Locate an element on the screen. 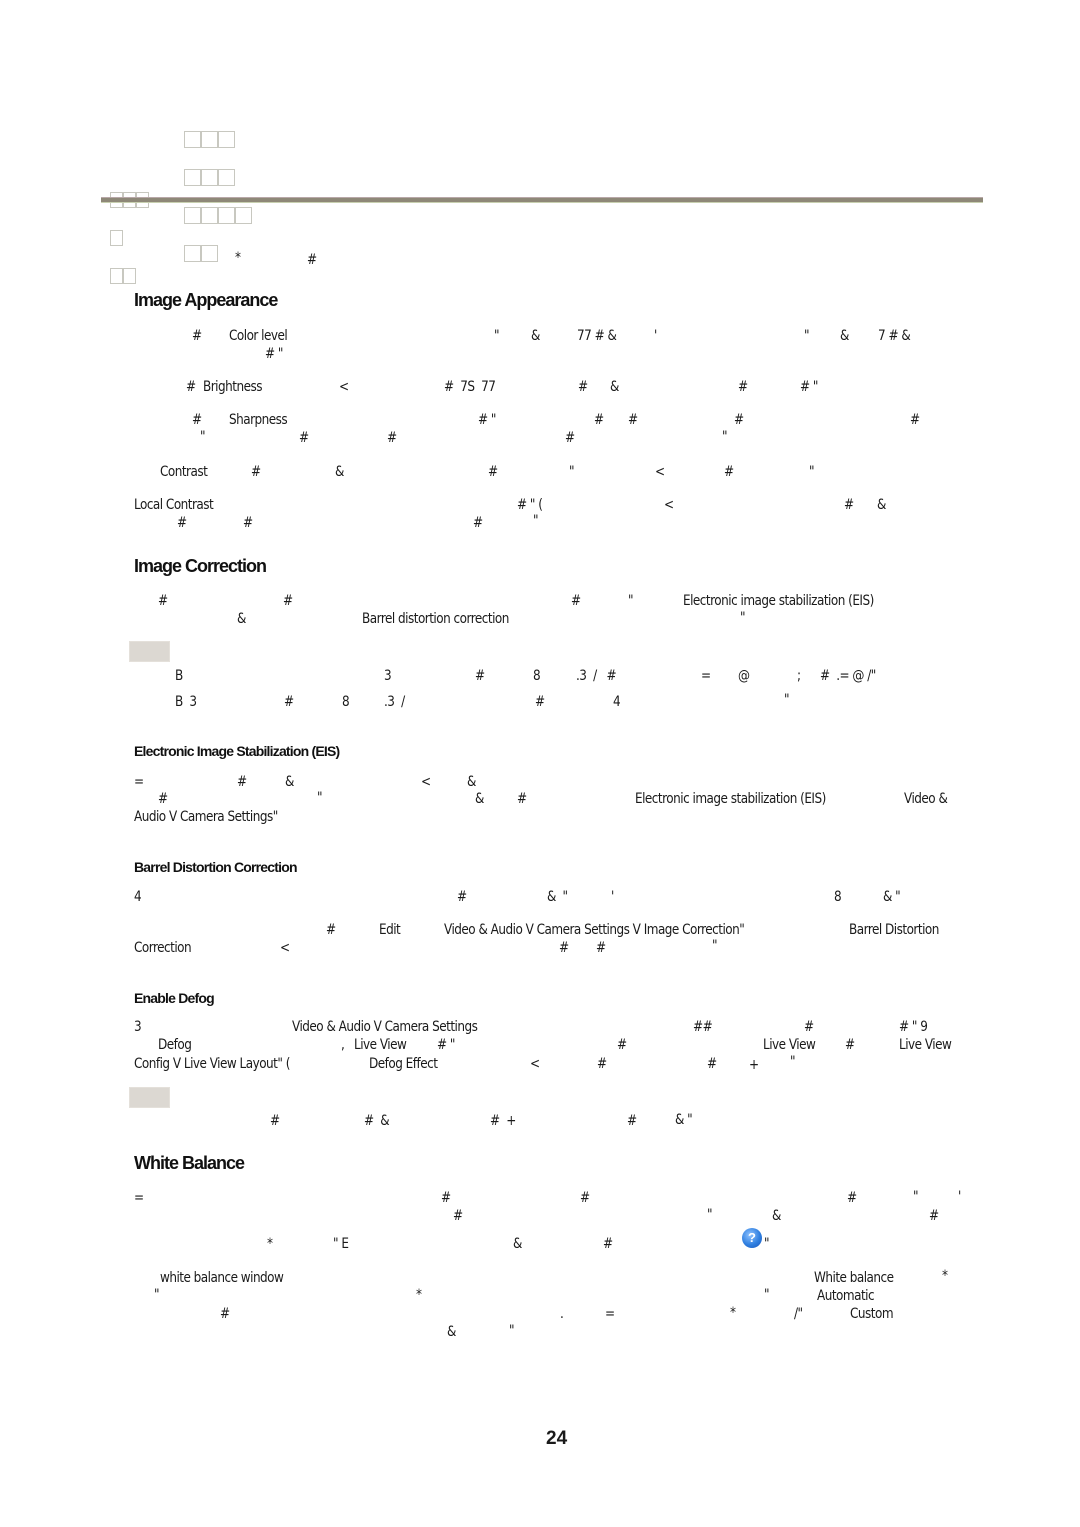  local-contrast-label: Local Contrast is located at coordinates (174, 505).